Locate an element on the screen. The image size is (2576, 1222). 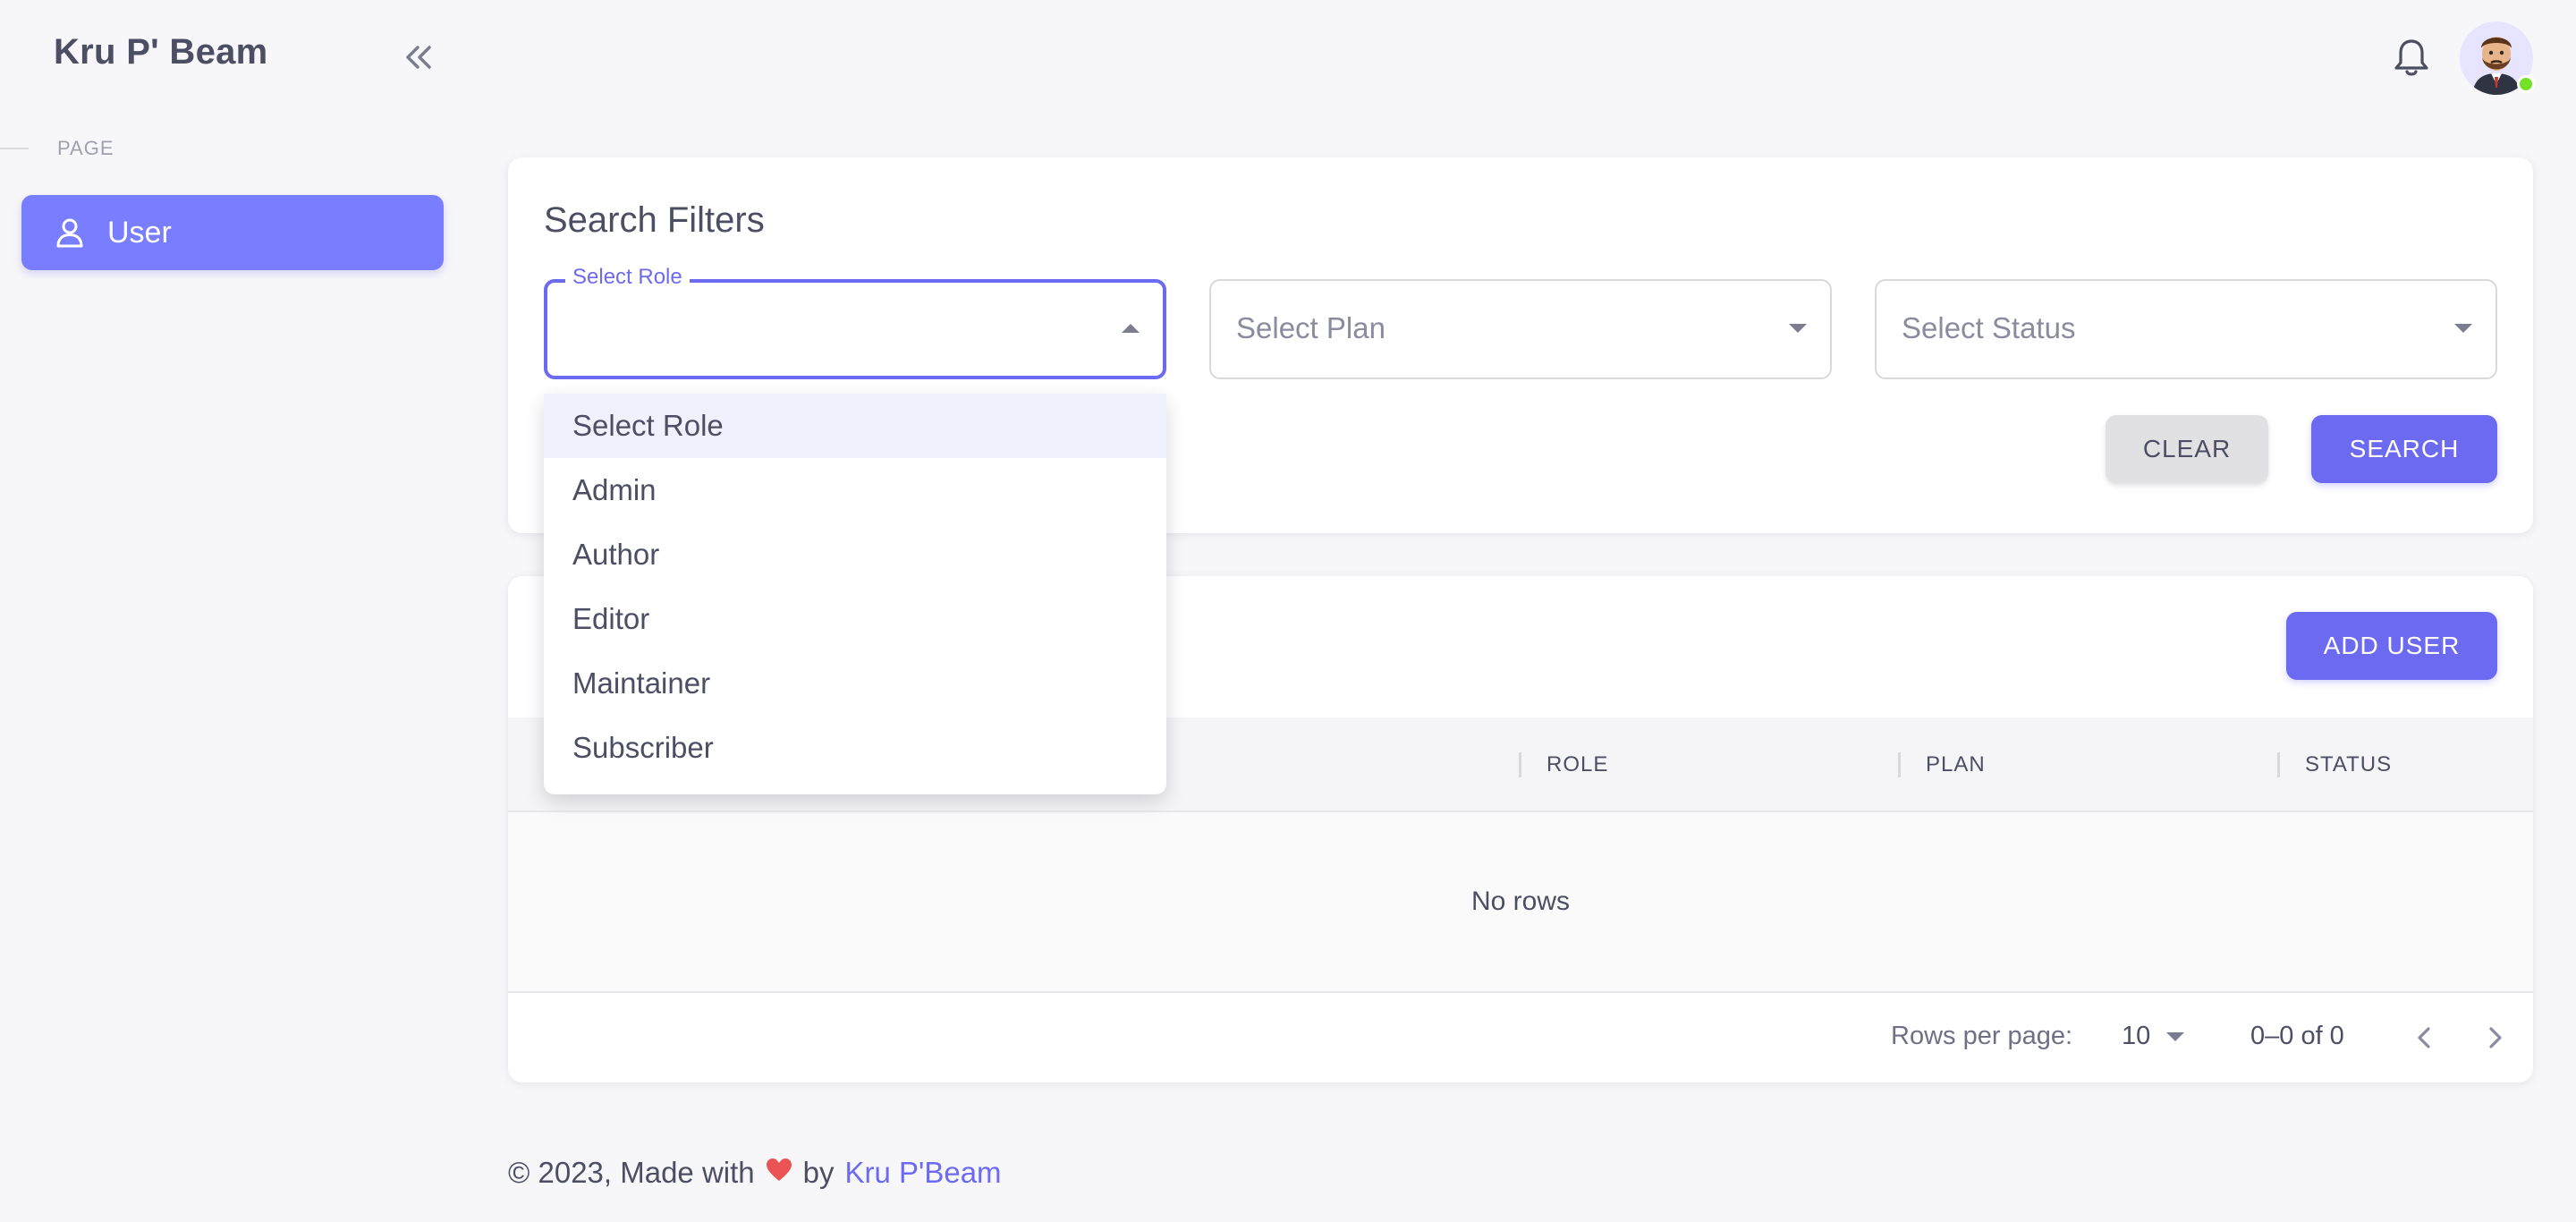
chevron-right-icon is located at coordinates (2495, 1037).